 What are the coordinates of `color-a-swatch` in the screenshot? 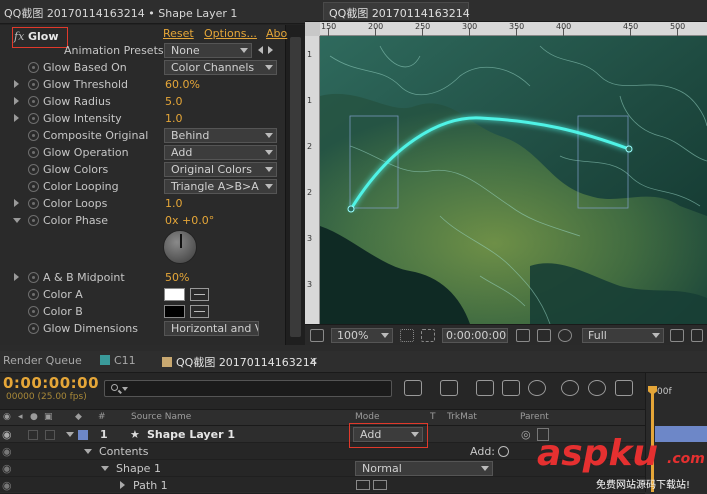 It's located at (174, 294).